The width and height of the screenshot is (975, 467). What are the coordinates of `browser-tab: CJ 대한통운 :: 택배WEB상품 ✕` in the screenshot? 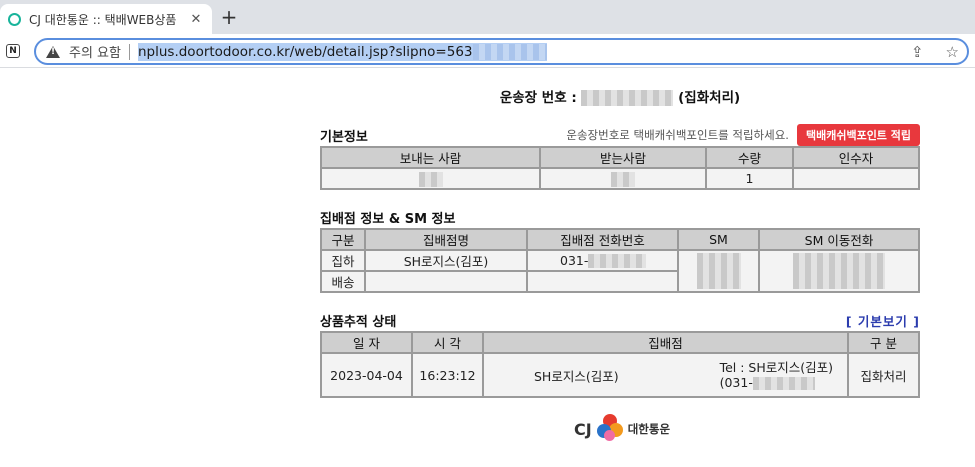 It's located at (106, 19).